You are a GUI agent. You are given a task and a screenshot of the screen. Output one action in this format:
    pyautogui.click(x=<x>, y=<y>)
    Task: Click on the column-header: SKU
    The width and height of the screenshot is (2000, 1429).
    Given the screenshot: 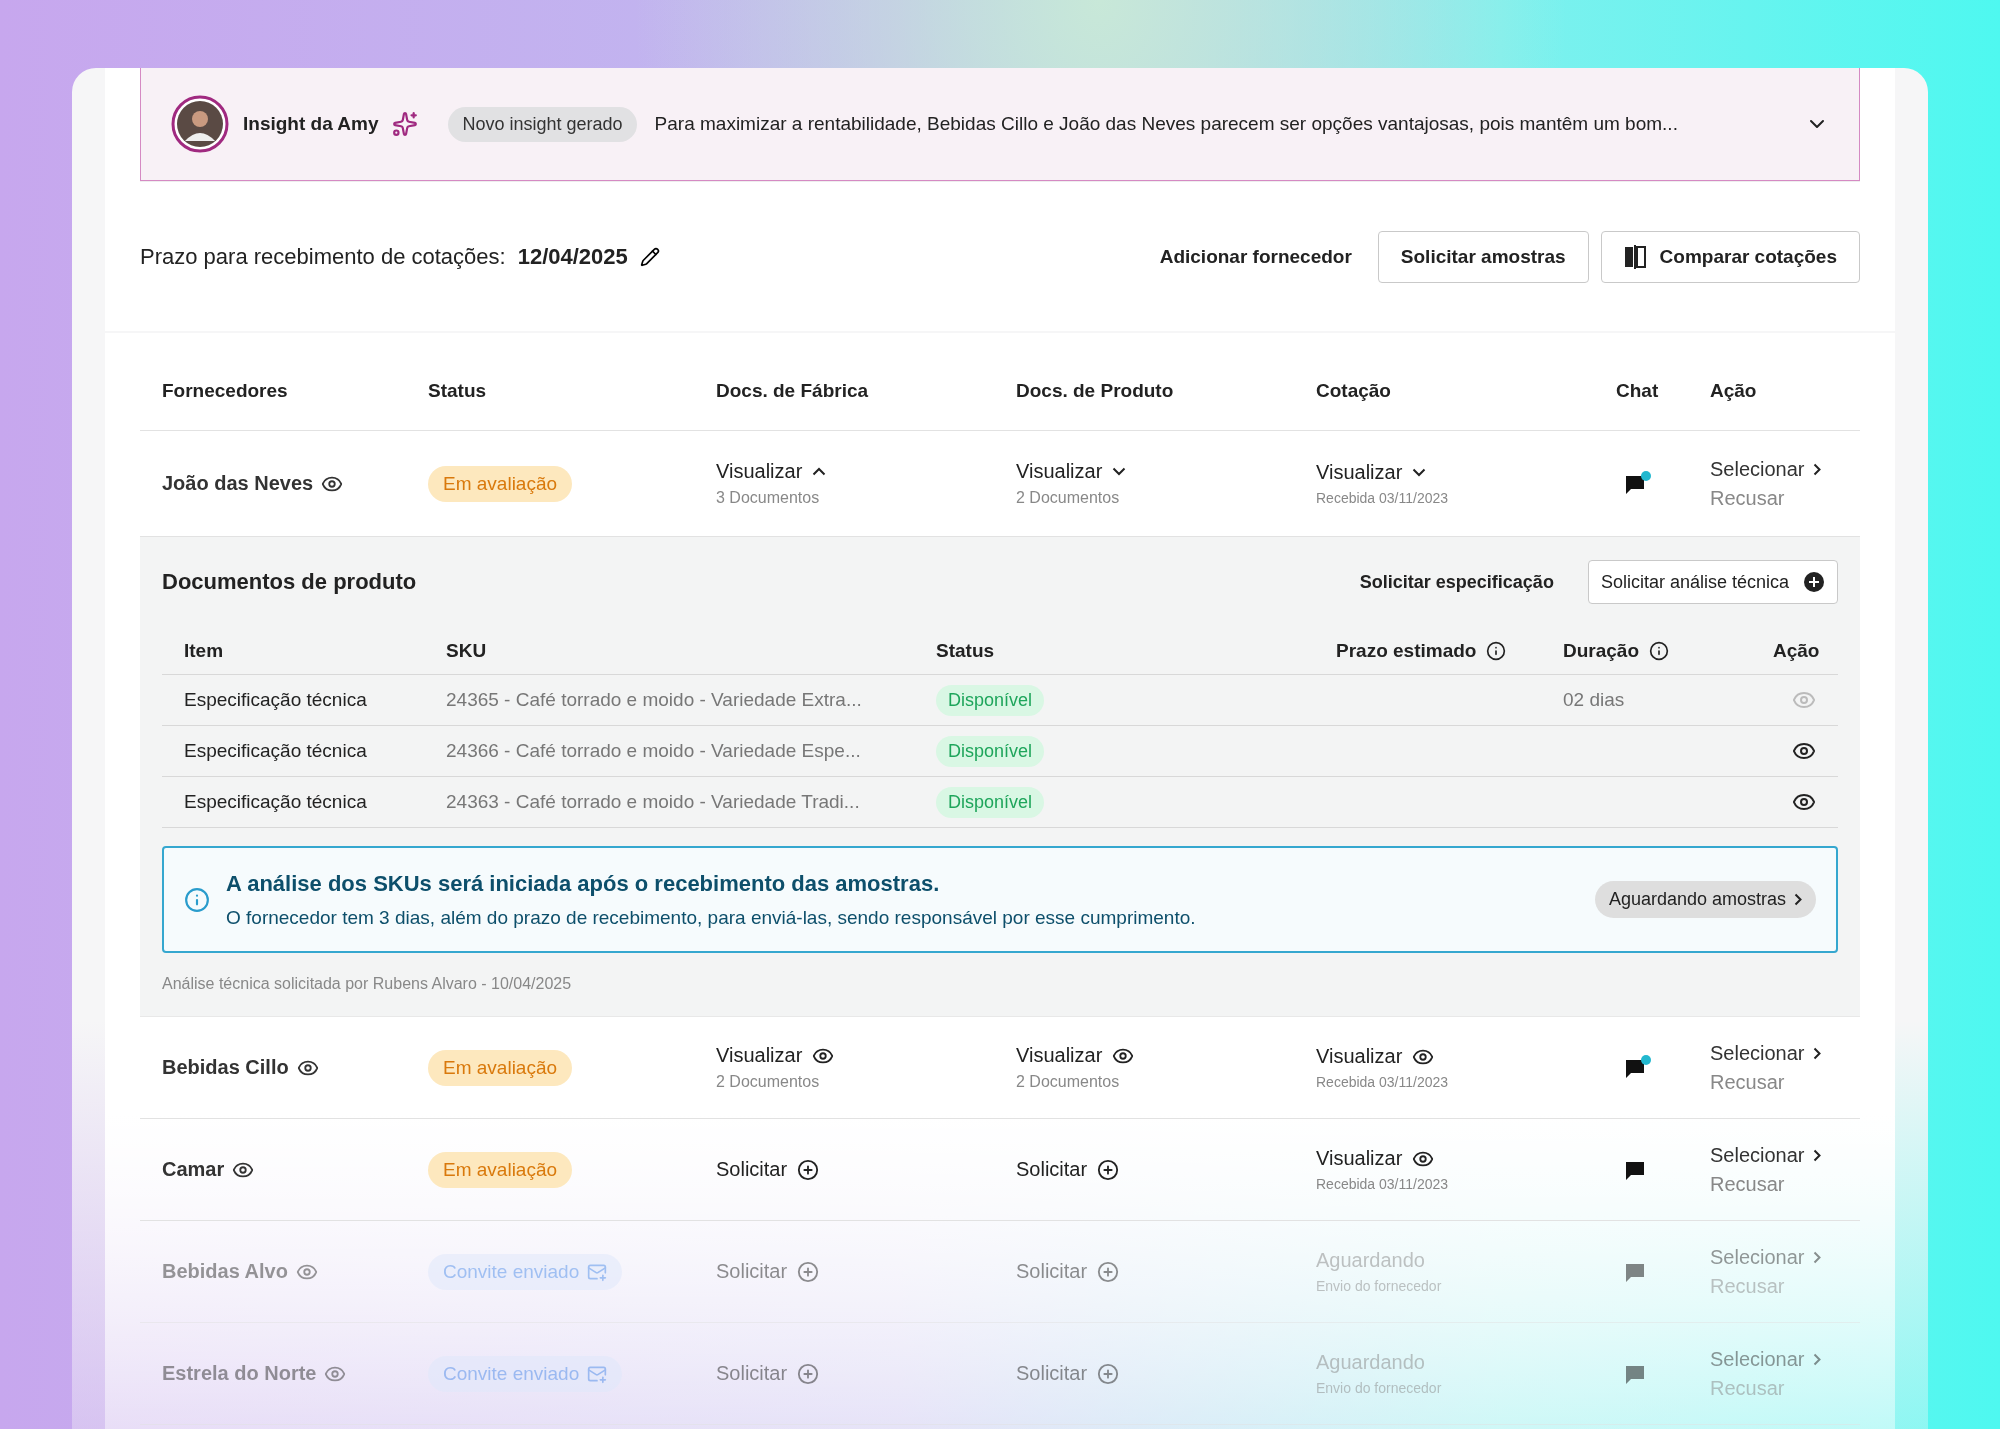 What is the action you would take?
    pyautogui.click(x=467, y=651)
    